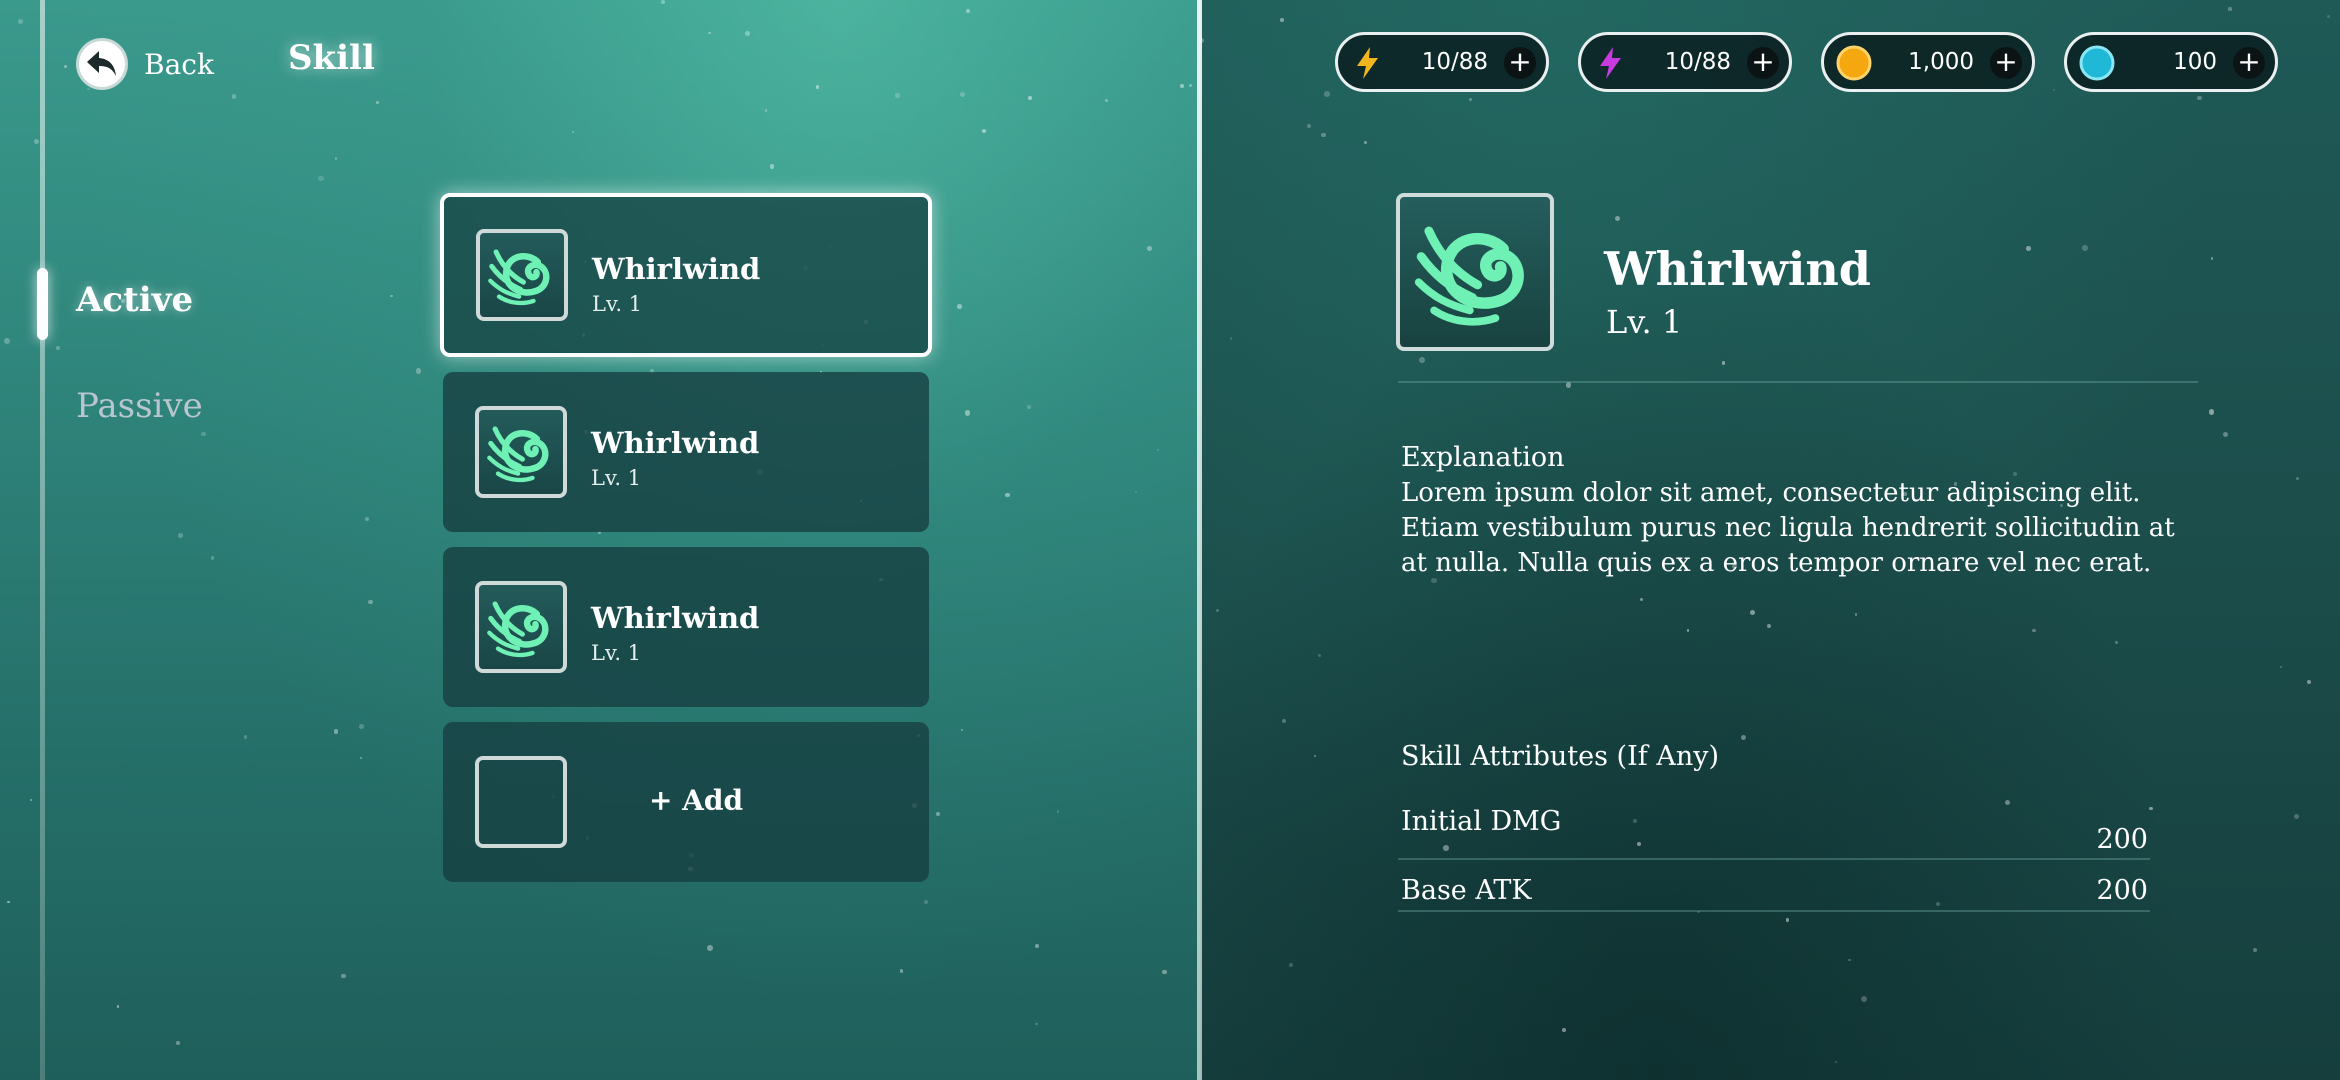 The image size is (2340, 1080). Describe the element at coordinates (1644, 322) in the screenshot. I see `detail-skill-level: Lv. 1` at that location.